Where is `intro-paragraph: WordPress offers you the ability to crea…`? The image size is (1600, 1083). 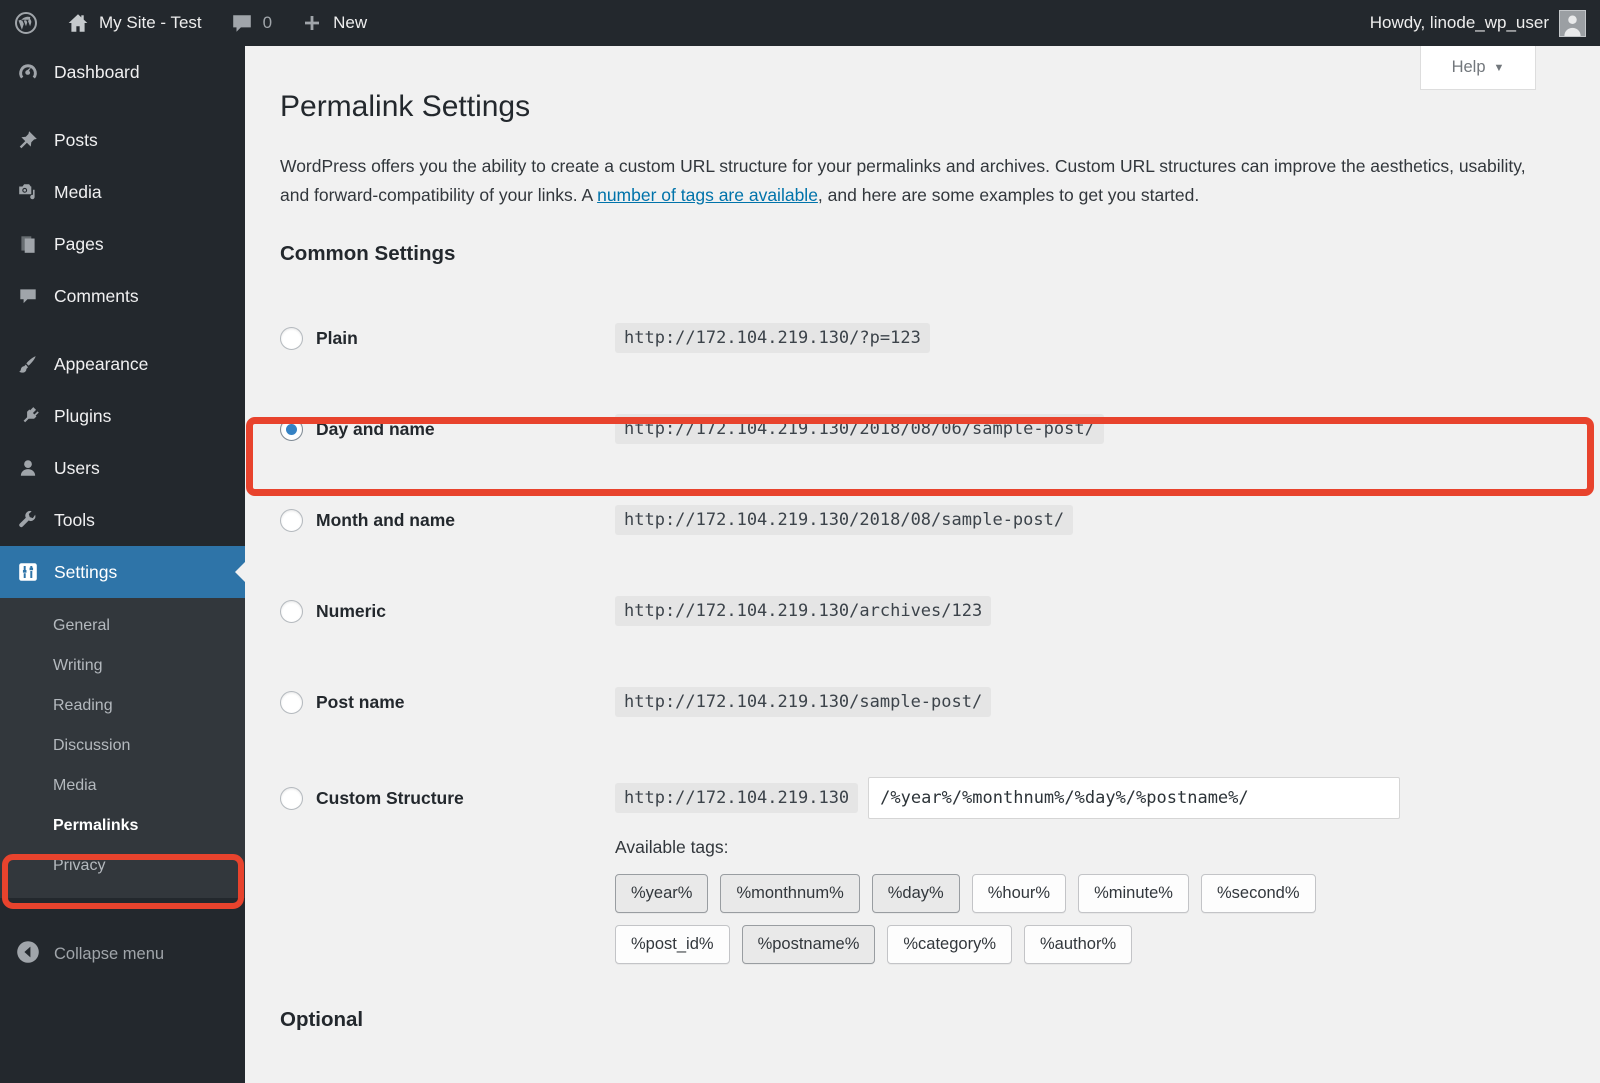
intro-paragraph: WordPress offers you the ability to crea… is located at coordinates (910, 181).